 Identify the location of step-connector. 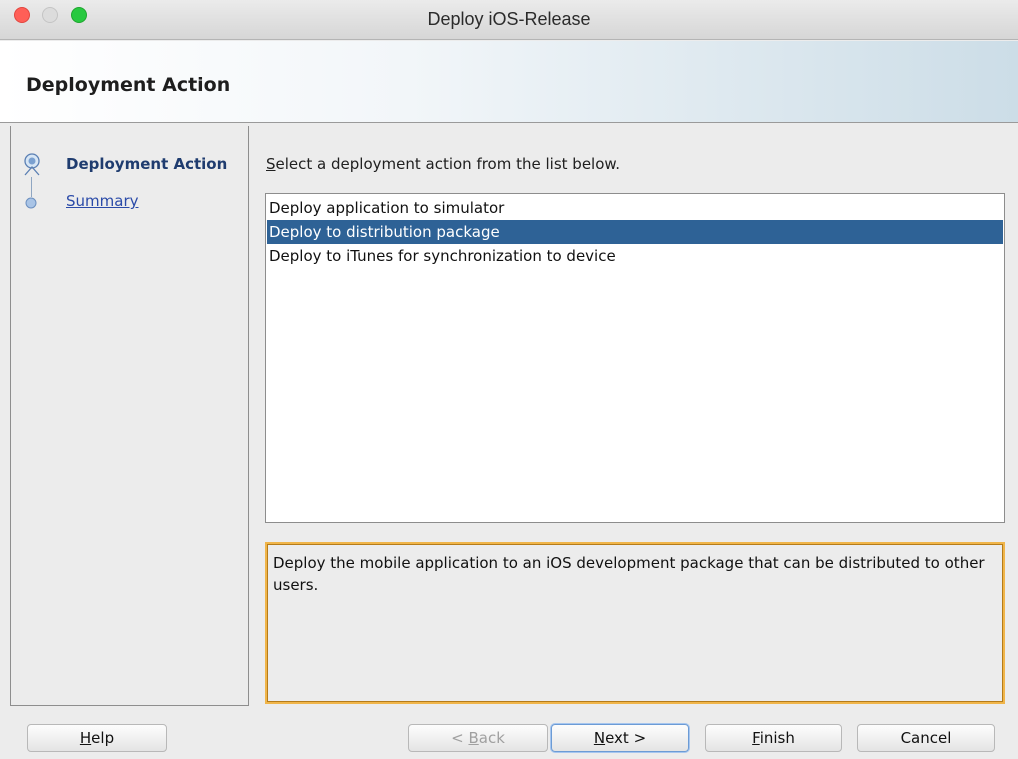
(31, 187).